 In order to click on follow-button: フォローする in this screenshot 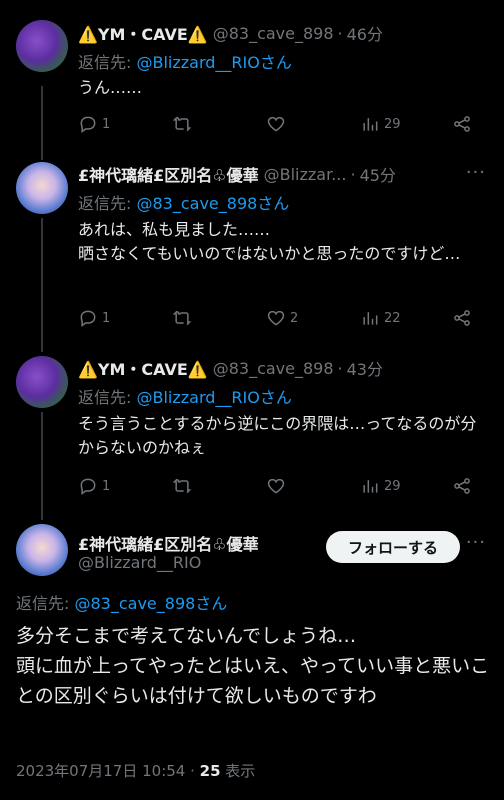, I will do `click(393, 547)`.